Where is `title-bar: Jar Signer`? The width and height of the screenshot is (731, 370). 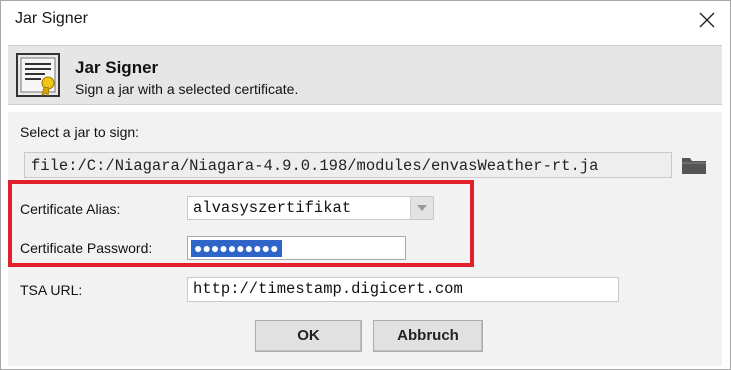 title-bar: Jar Signer is located at coordinates (365, 20).